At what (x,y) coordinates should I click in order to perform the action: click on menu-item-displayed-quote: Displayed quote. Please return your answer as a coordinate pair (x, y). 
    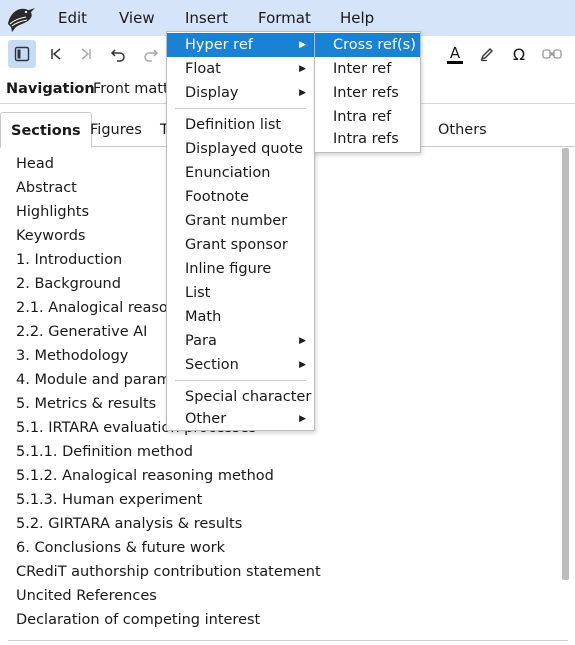
    Looking at the image, I should click on (240, 149).